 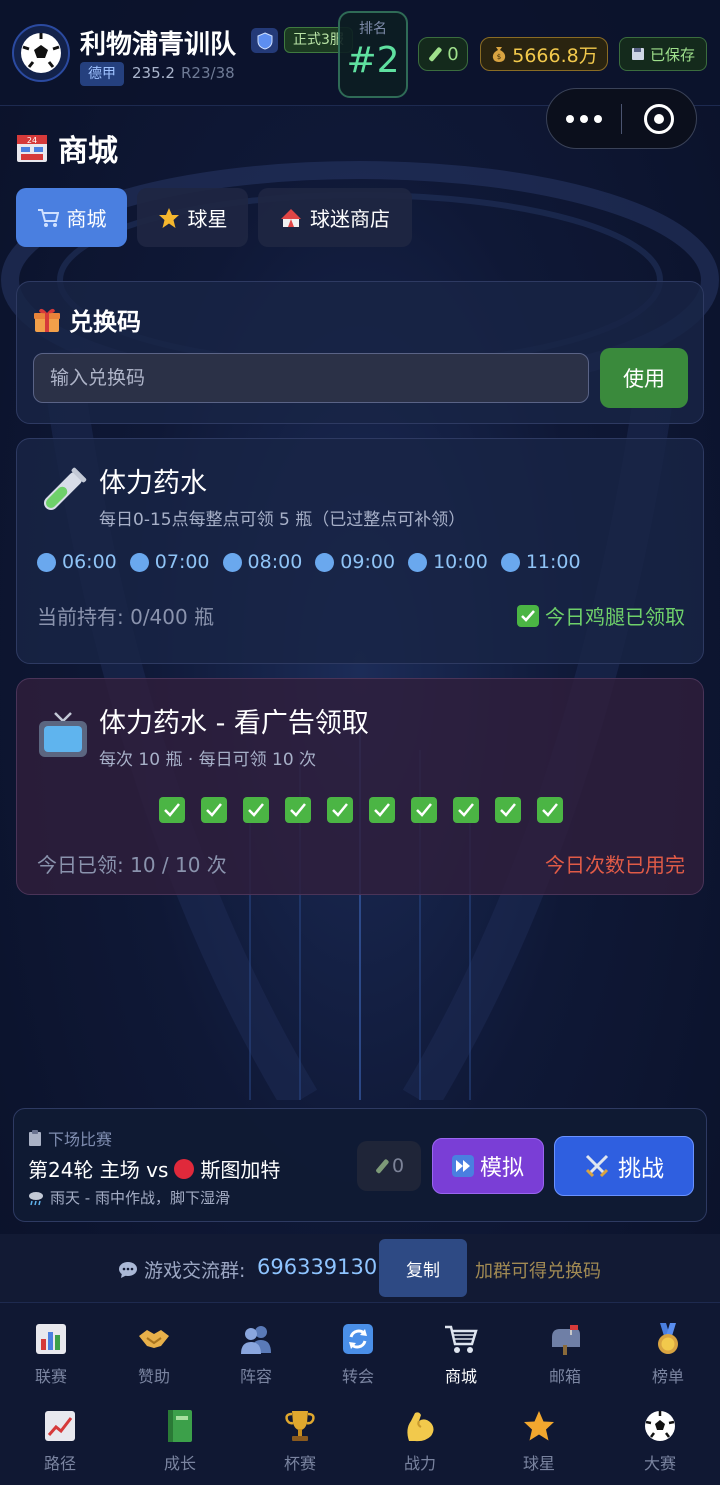 What do you see at coordinates (423, 1268) in the screenshot?
I see `copy-group-number-button: 复制` at bounding box center [423, 1268].